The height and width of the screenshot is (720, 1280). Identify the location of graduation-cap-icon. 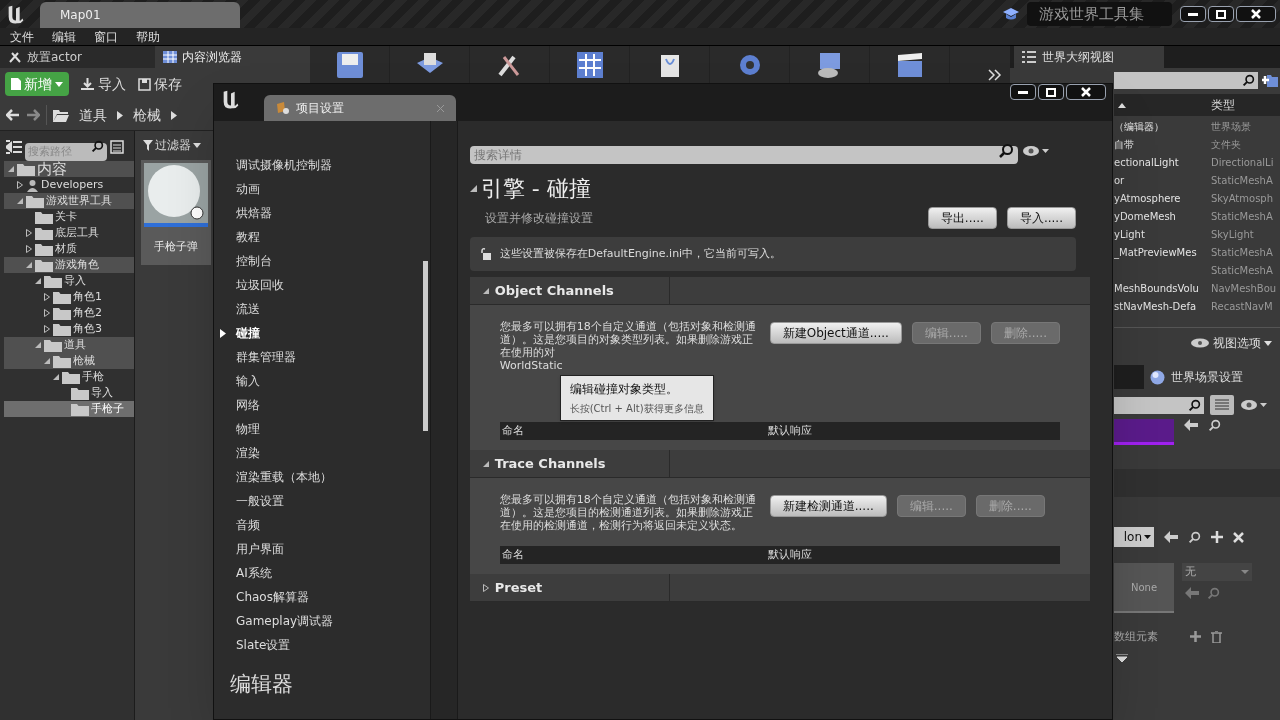
(1011, 14).